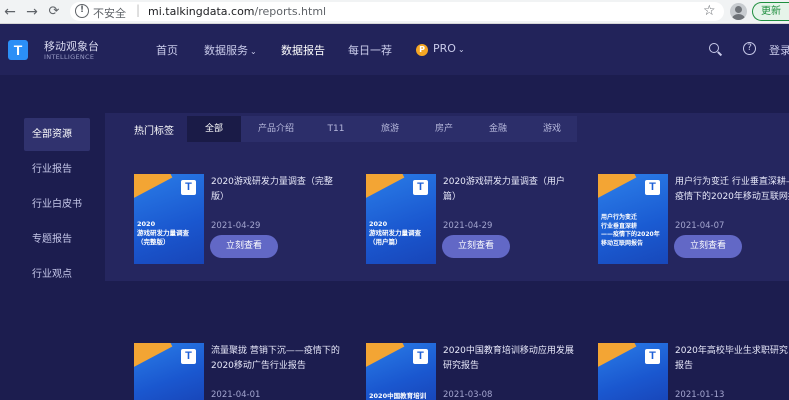 Image resolution: width=789 pixels, height=400 pixels. Describe the element at coordinates (518, 359) in the screenshot. I see `report-title: 2020中国教育培训移动应用发展 研究报告` at that location.